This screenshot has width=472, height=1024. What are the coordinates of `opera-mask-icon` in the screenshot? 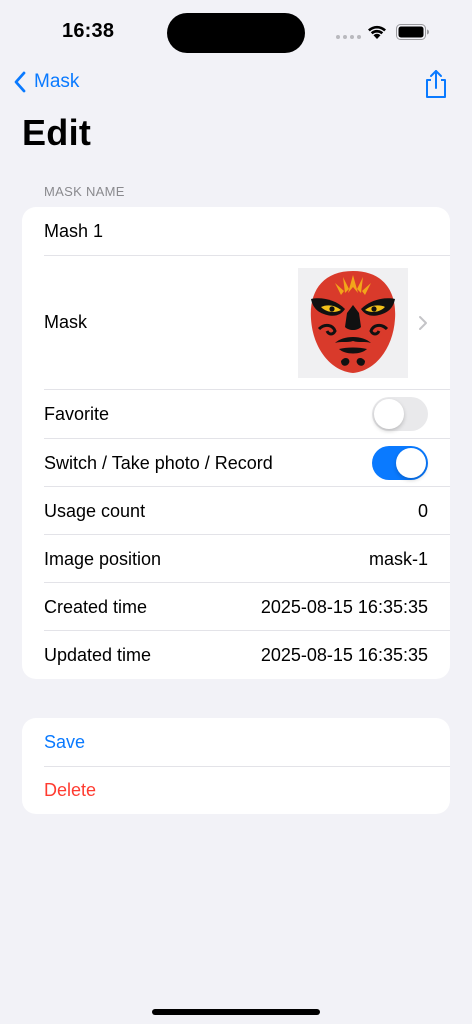 It's located at (353, 321).